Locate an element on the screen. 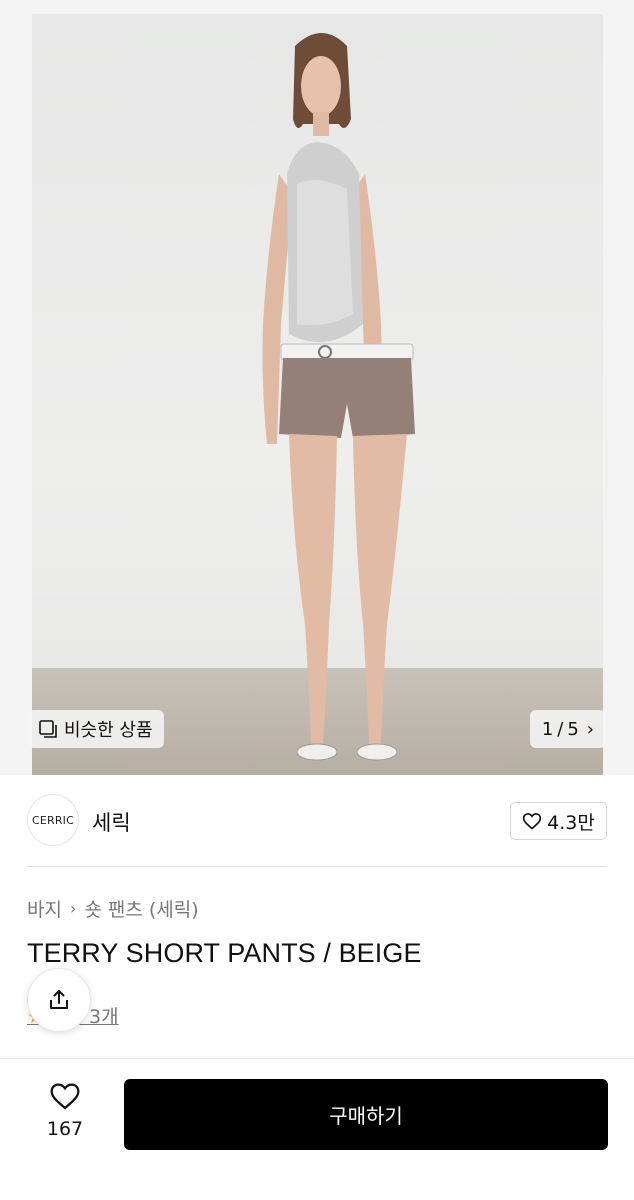  product-title: TERRY SHORT PANTS / BEIGE is located at coordinates (224, 953).